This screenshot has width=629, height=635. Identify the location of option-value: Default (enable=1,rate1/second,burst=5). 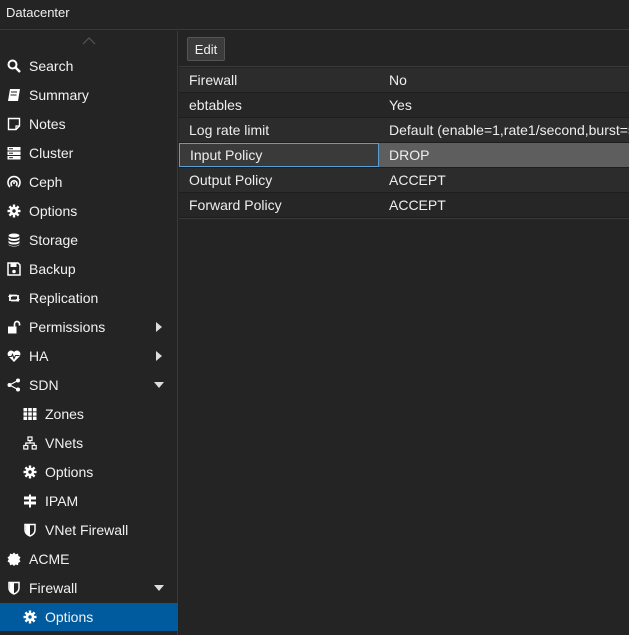
(509, 130).